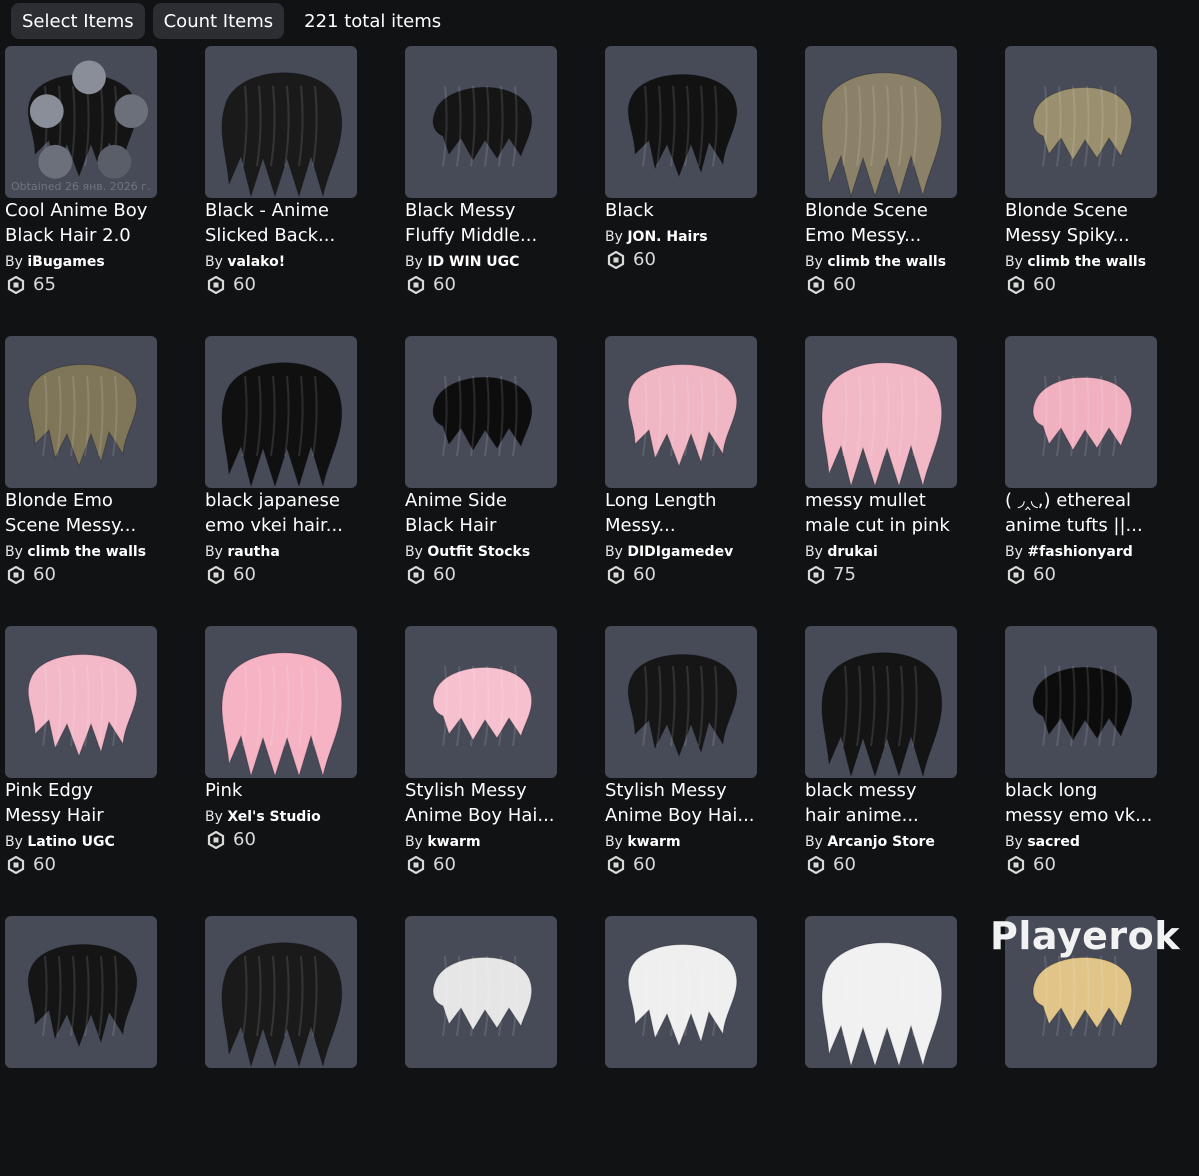  I want to click on creator-name-link: Outfit Stocks, so click(478, 552).